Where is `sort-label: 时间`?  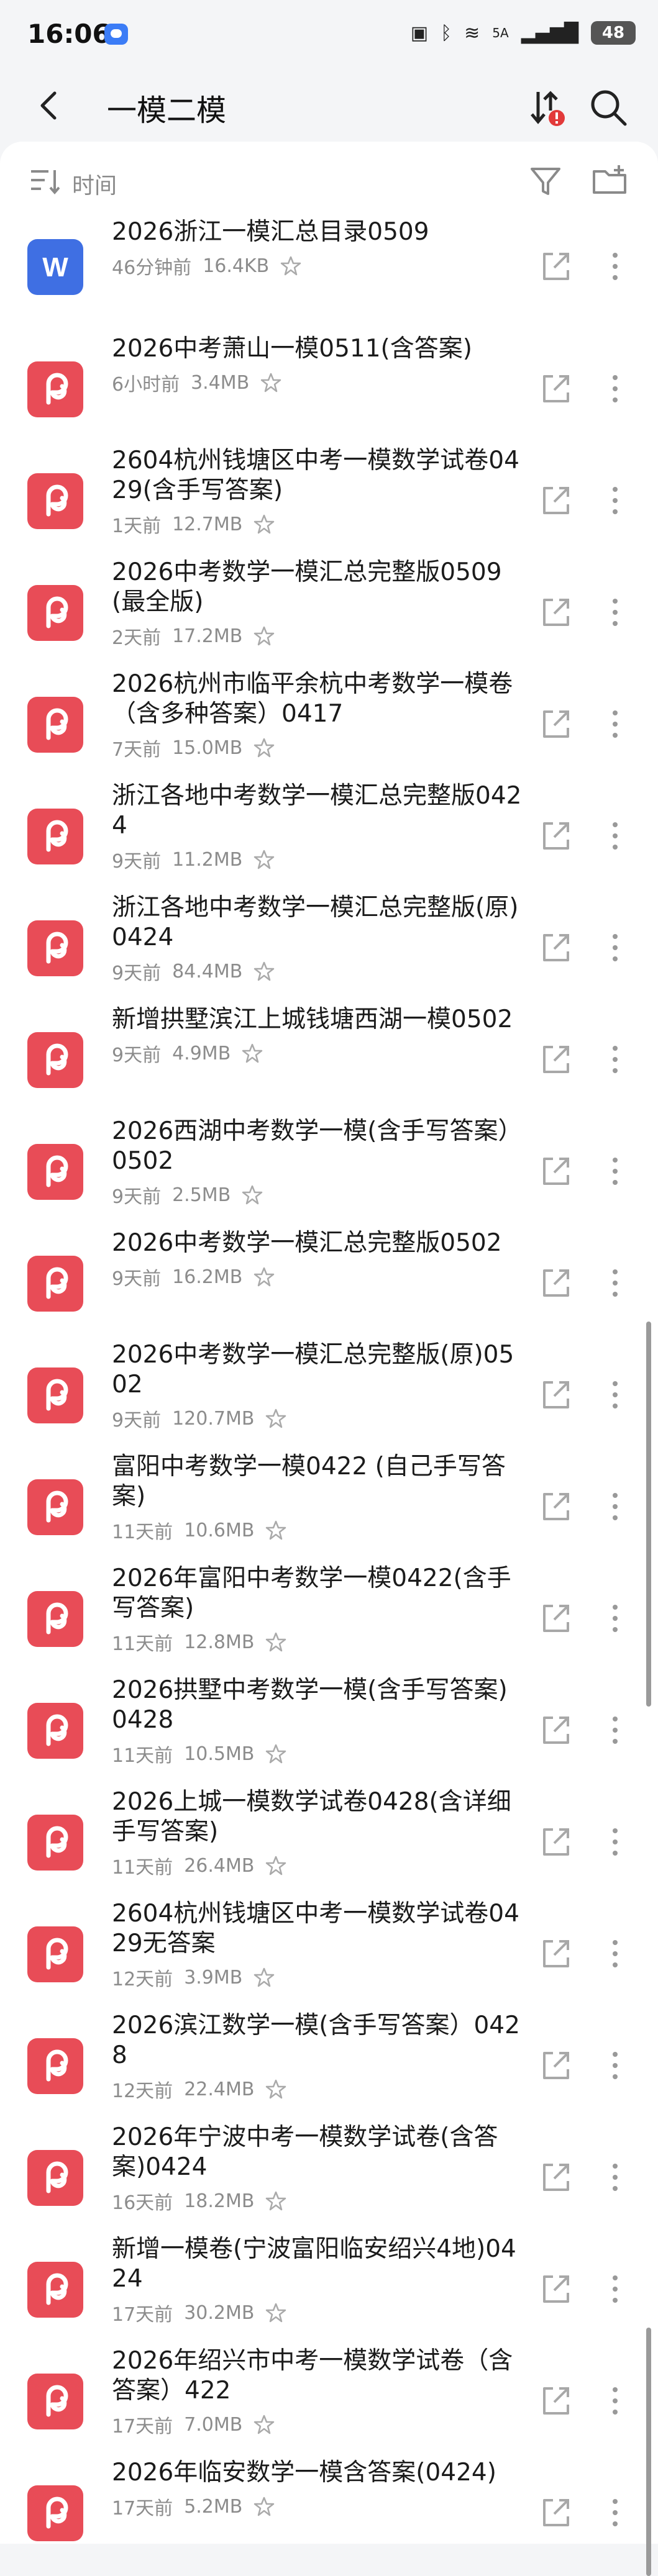
sort-label: 时间 is located at coordinates (94, 184).